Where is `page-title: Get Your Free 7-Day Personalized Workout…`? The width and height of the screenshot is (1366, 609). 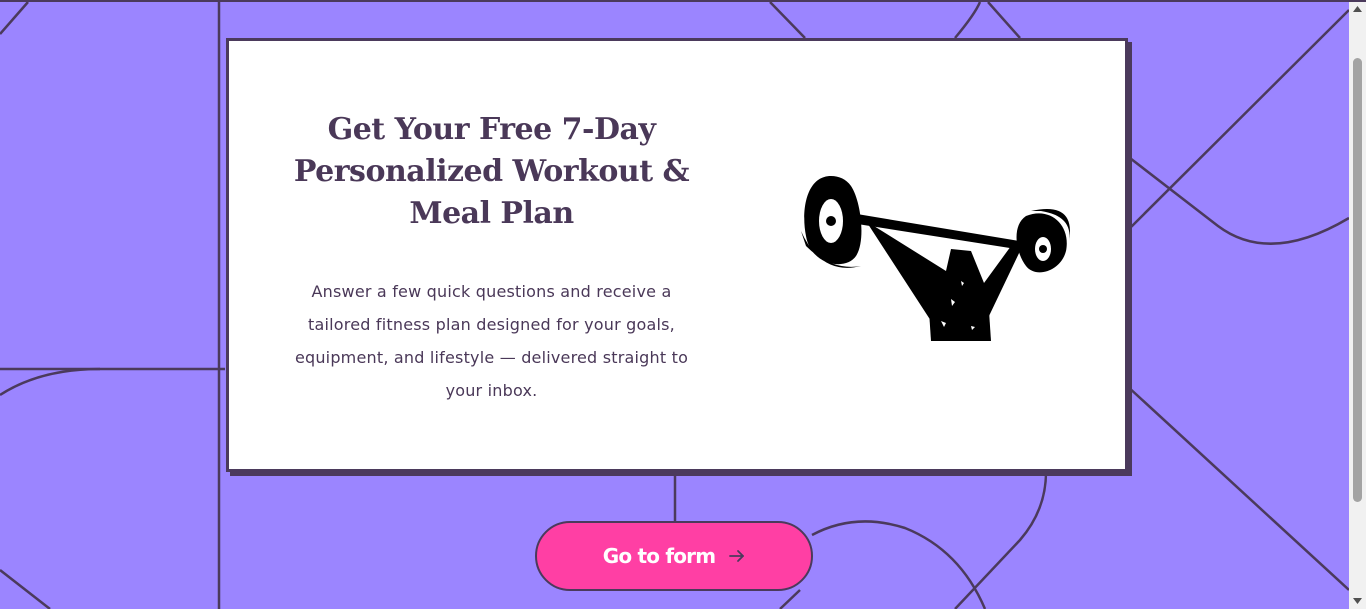 page-title: Get Your Free 7-Day Personalized Workout… is located at coordinates (491, 171).